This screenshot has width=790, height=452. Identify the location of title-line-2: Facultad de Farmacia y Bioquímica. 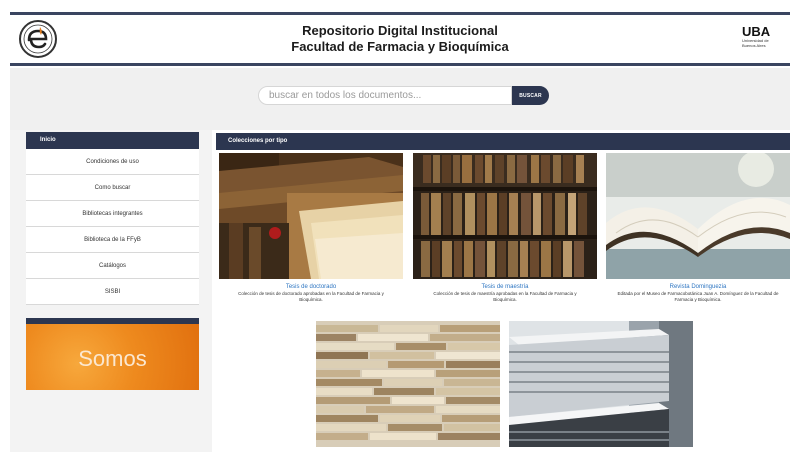
(400, 46).